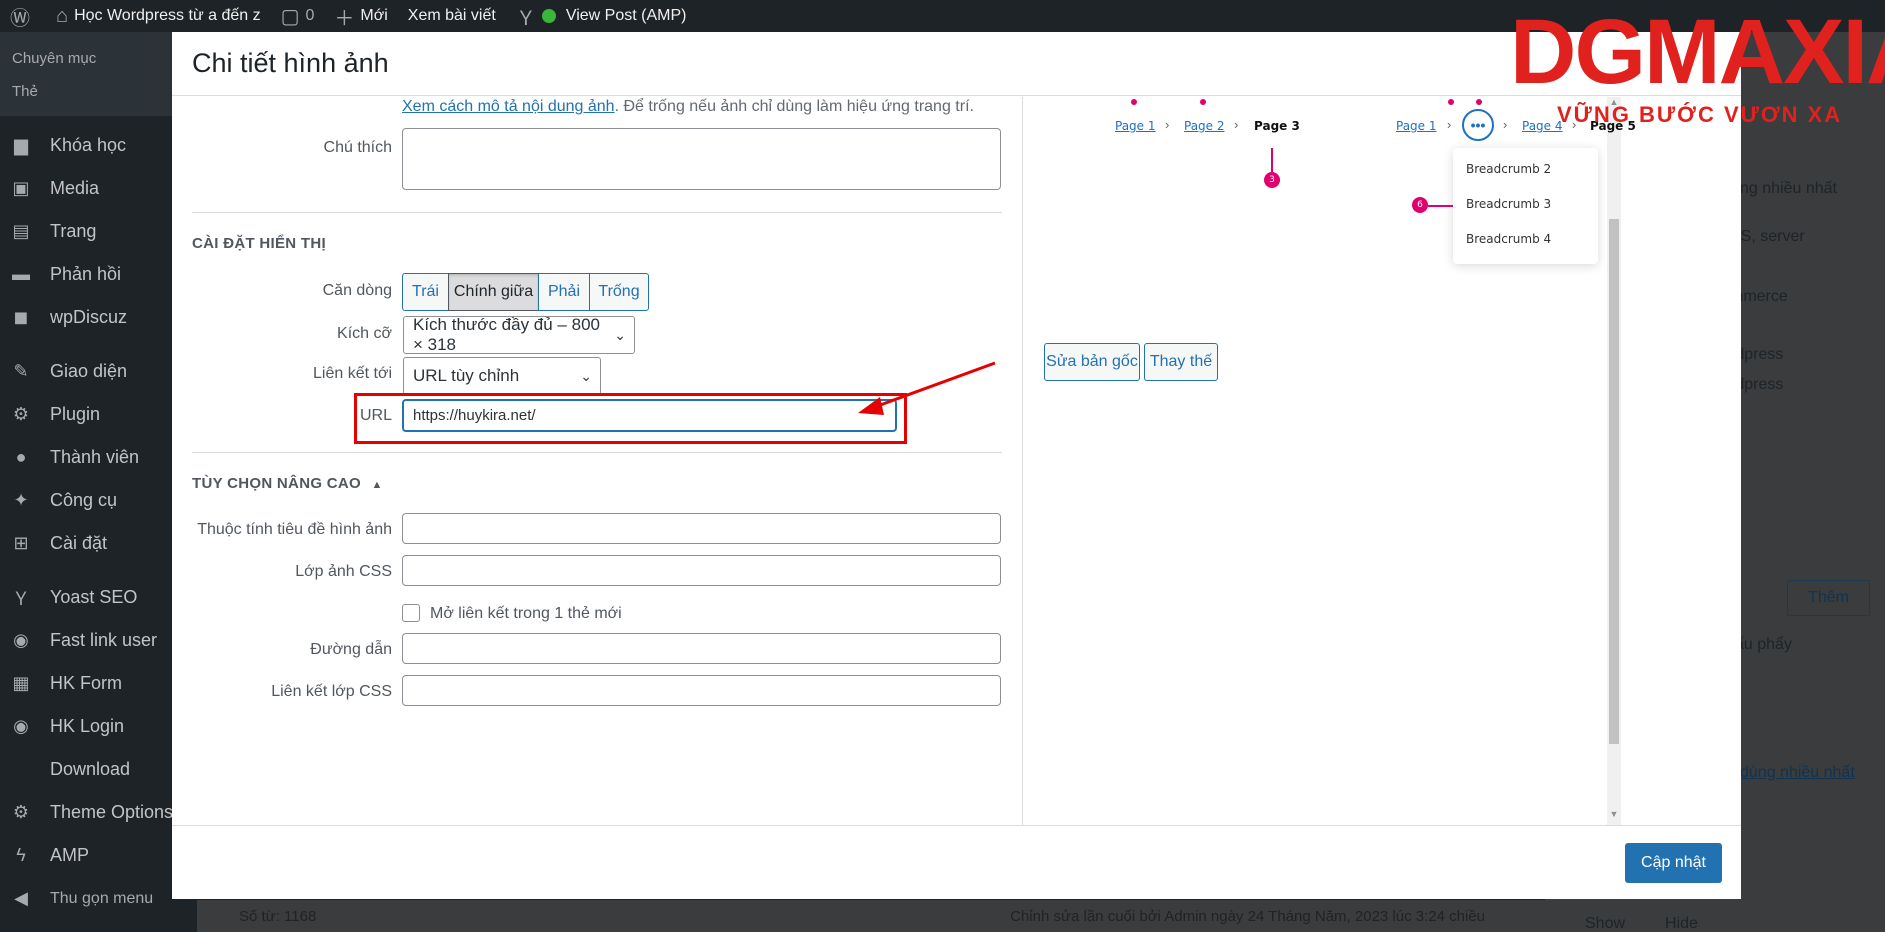 Image resolution: width=1885 pixels, height=932 pixels. Describe the element at coordinates (1509, 239) in the screenshot. I see `dropdown-item: Breadcrumb 4` at that location.